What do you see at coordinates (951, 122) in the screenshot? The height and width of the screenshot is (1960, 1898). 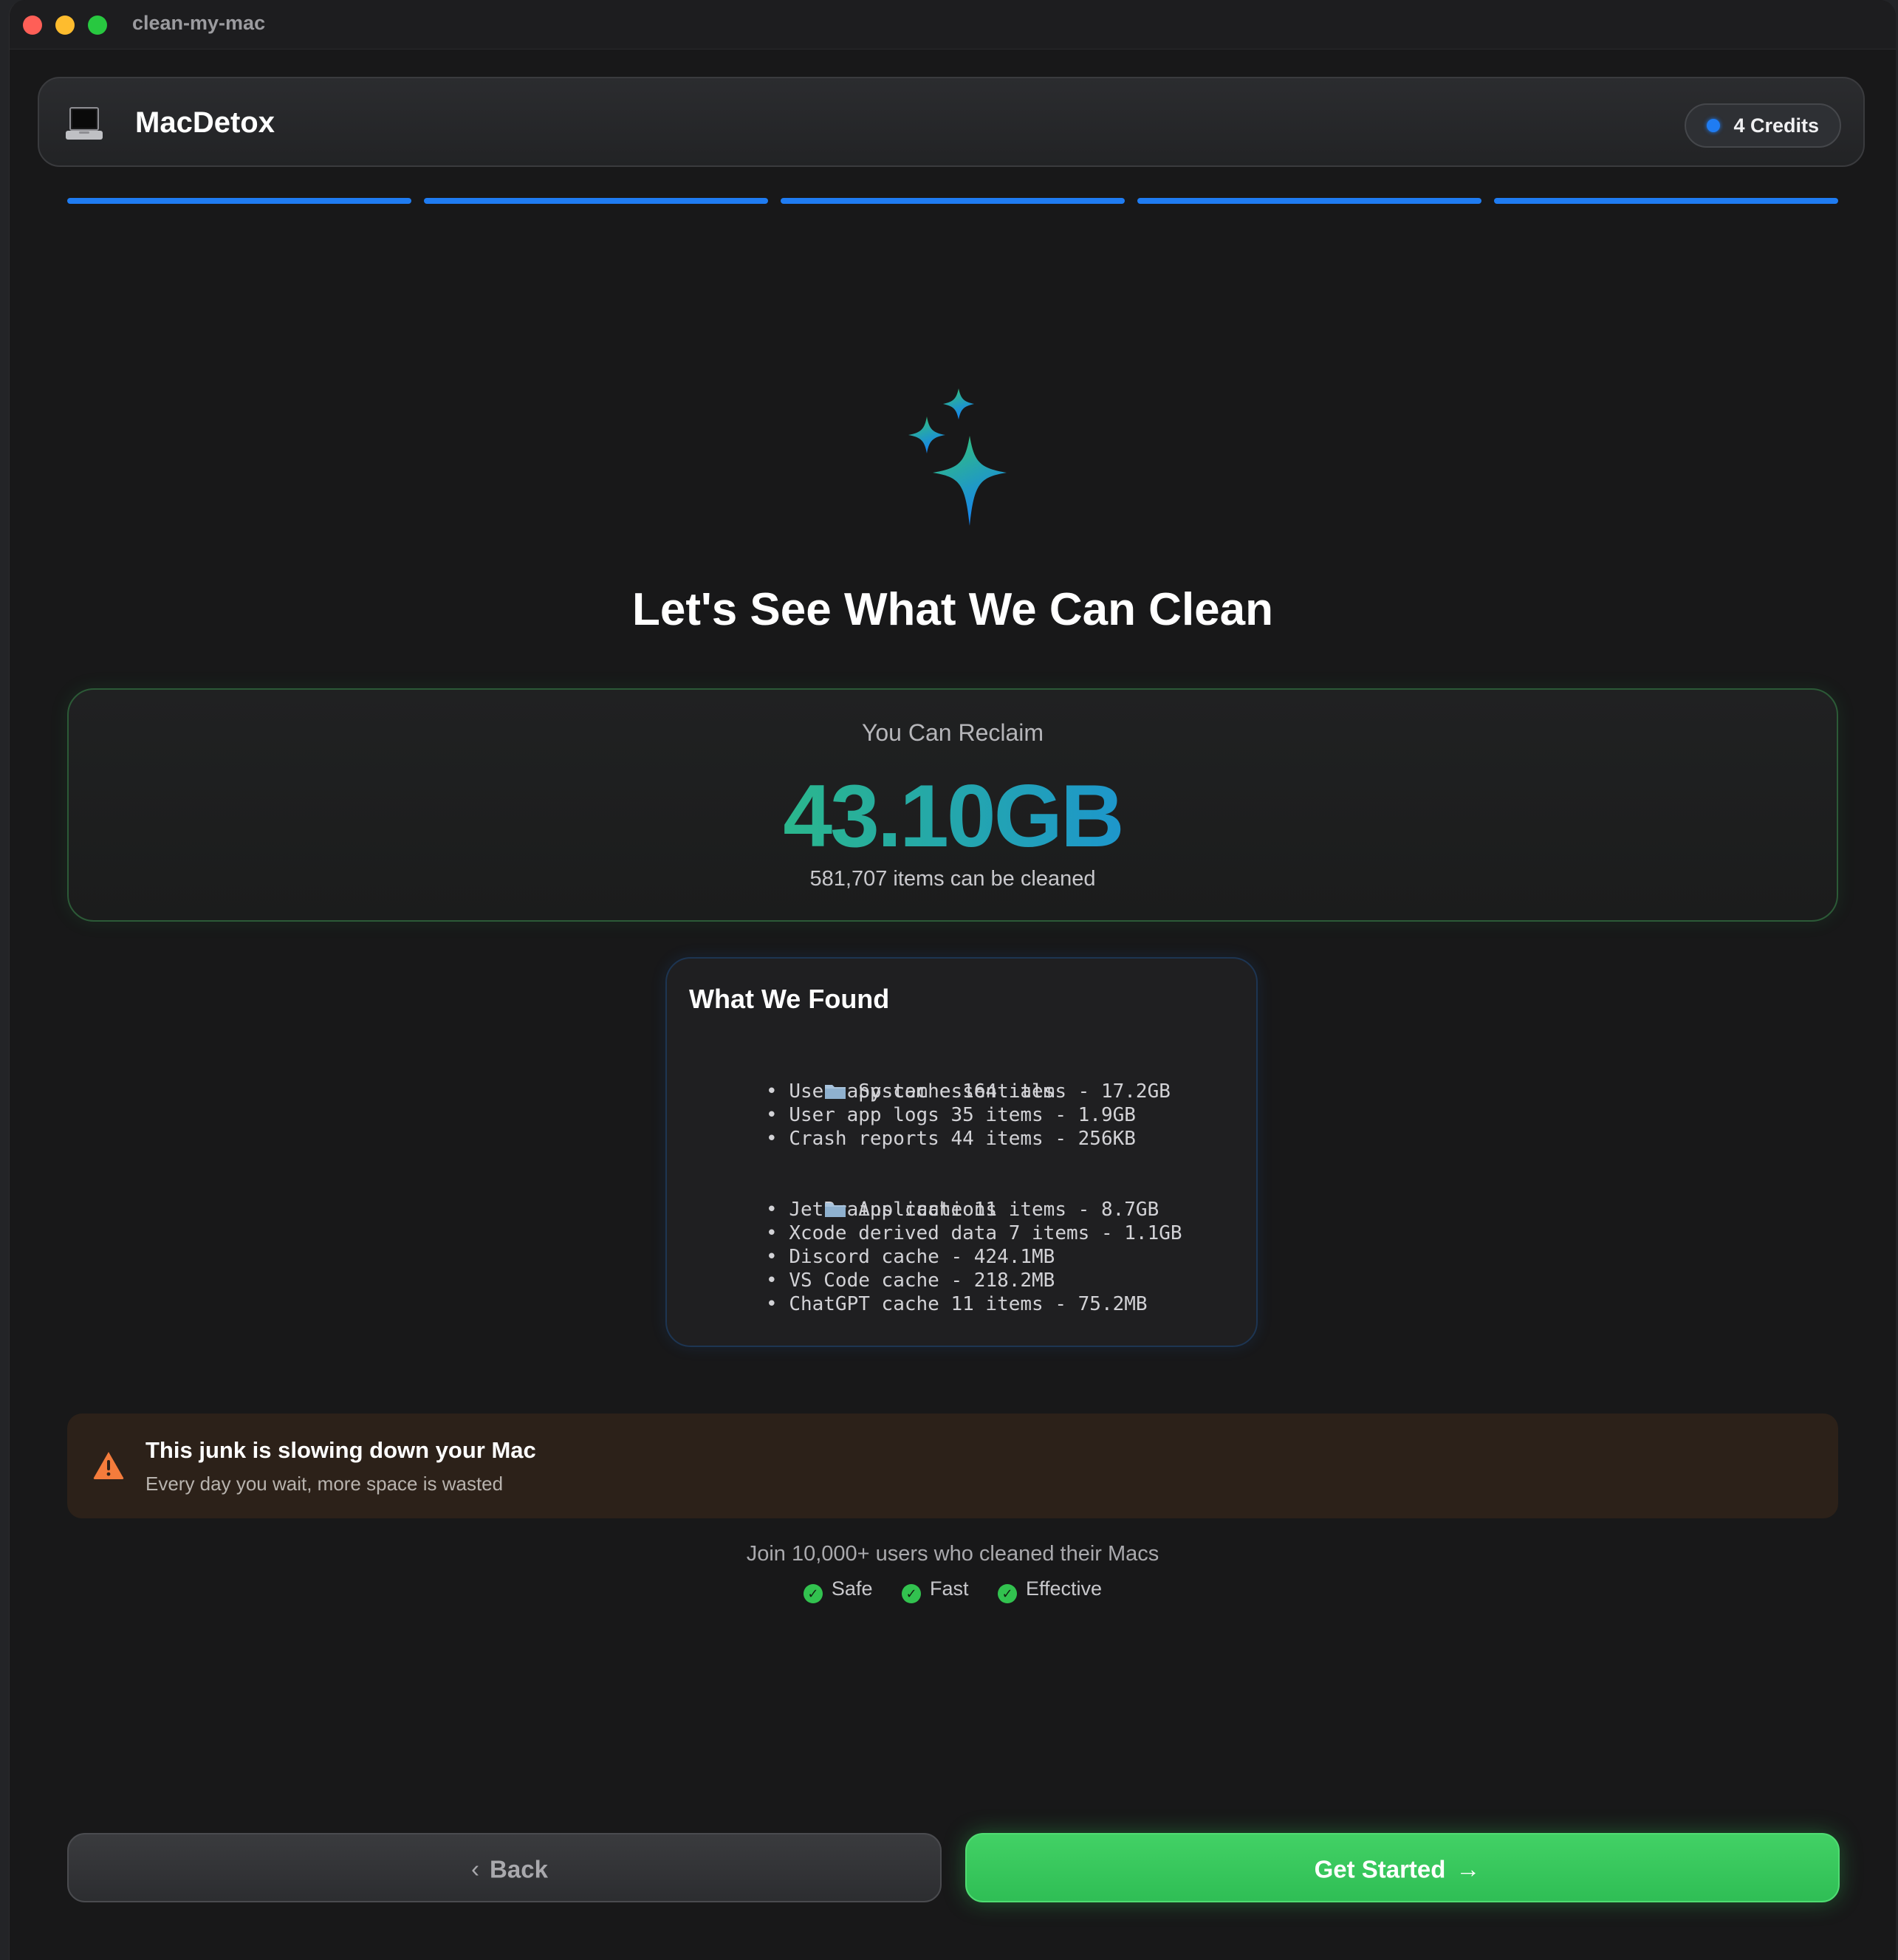 I see `app-header: MacDetox 4 Credits` at bounding box center [951, 122].